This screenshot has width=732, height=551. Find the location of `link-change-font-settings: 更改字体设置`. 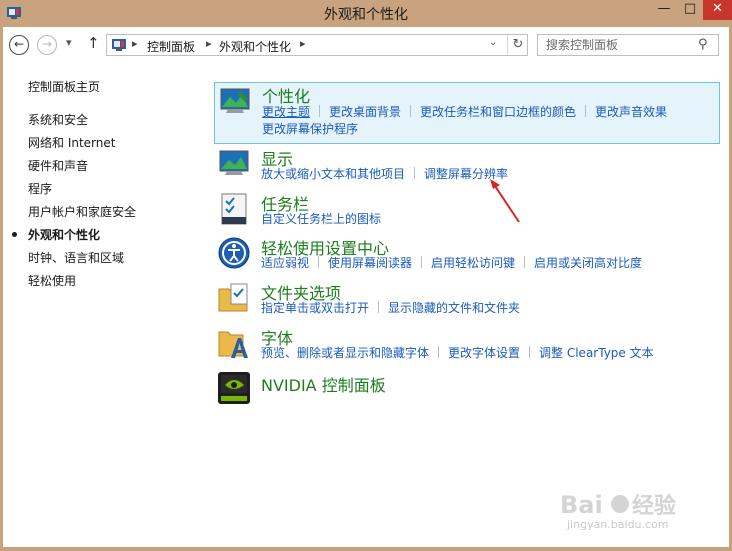

link-change-font-settings: 更改字体设置 is located at coordinates (484, 353).